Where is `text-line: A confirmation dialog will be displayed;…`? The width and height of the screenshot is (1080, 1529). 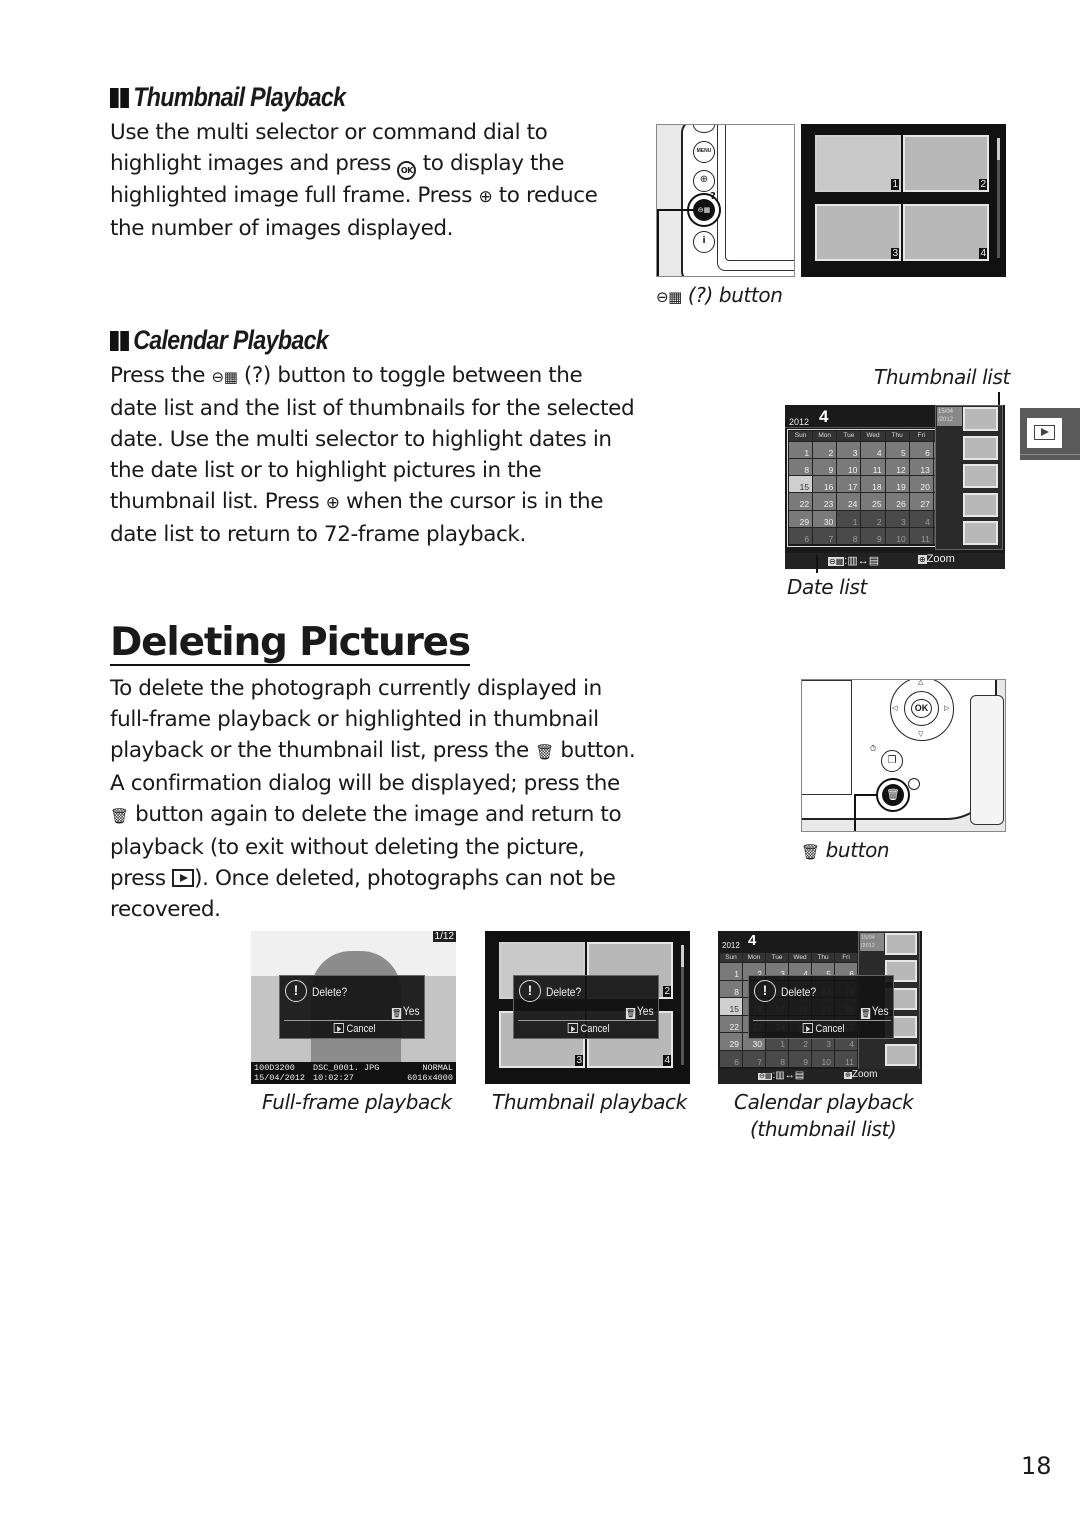 text-line: A confirmation dialog will be displayed;… is located at coordinates (365, 783).